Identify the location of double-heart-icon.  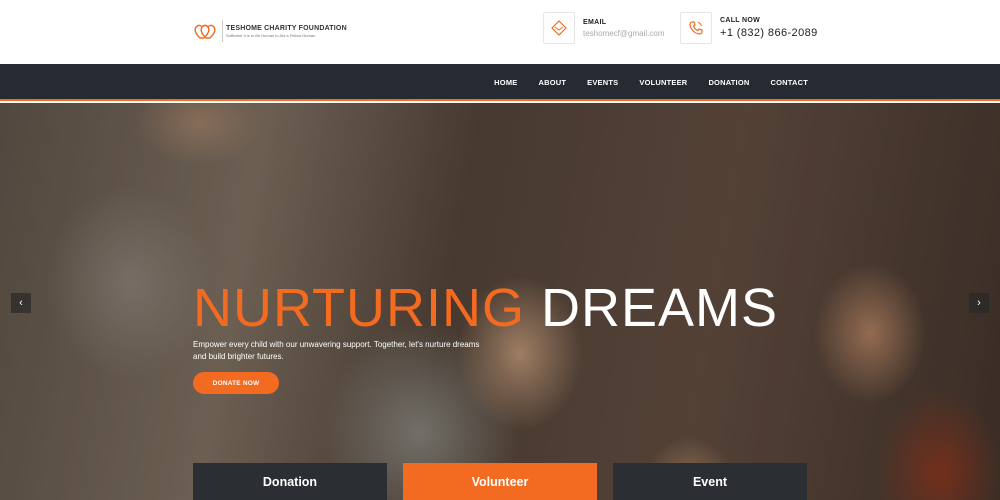
(205, 31).